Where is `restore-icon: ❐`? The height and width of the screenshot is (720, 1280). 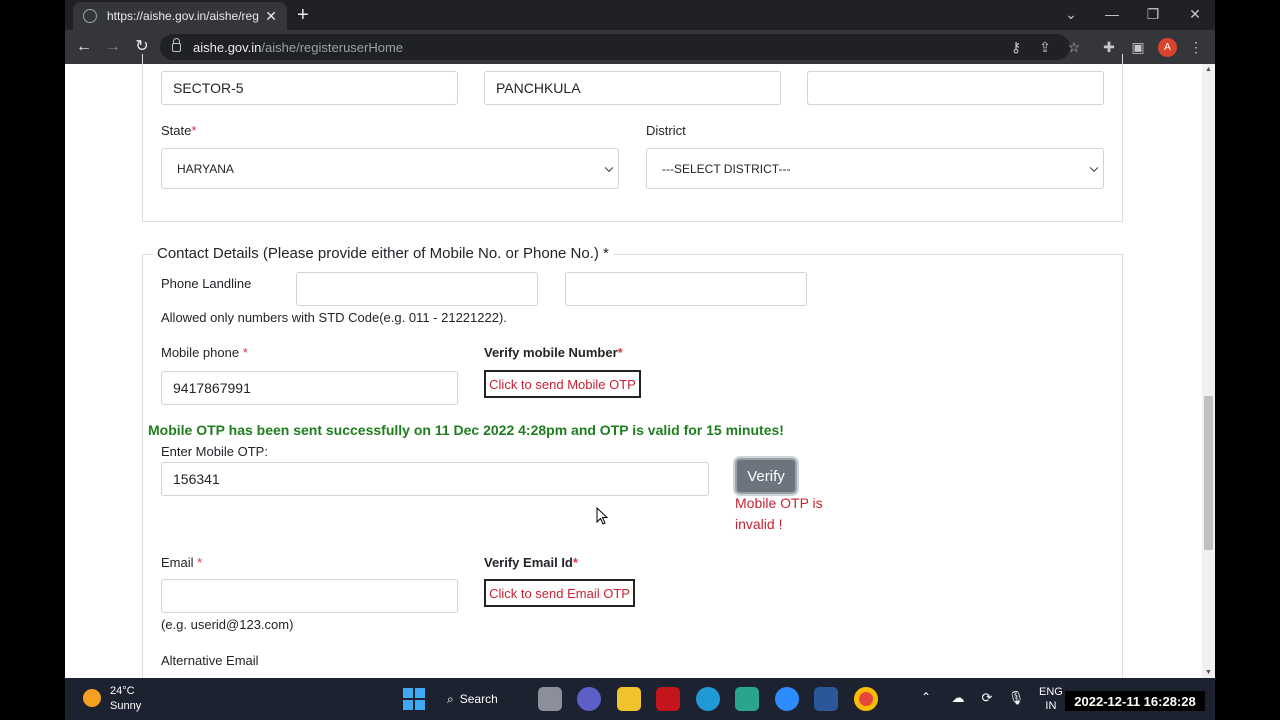 restore-icon: ❐ is located at coordinates (1153, 14).